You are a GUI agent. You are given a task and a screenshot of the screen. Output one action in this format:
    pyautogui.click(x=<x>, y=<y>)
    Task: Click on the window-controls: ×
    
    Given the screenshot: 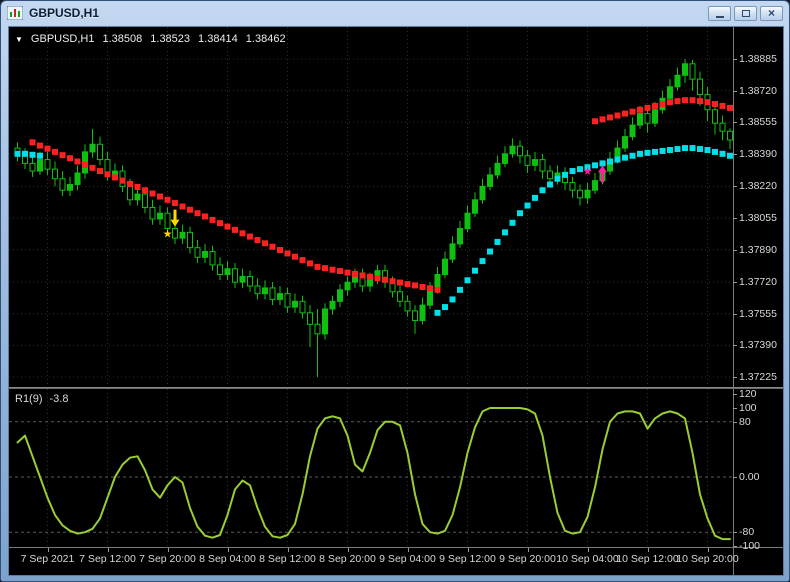 What is the action you would take?
    pyautogui.click(x=745, y=13)
    